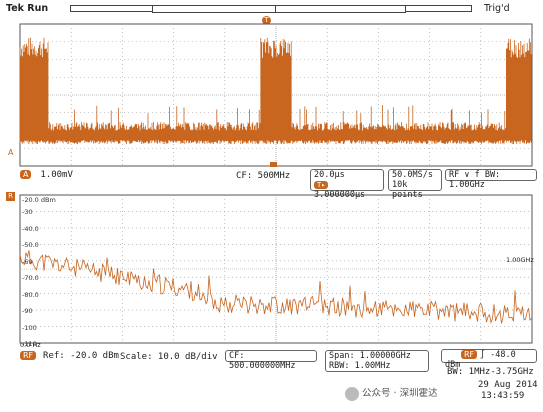 The image size is (543, 412). Describe the element at coordinates (372, 366) in the screenshot. I see `rbw-value: 1.00MHz` at that location.